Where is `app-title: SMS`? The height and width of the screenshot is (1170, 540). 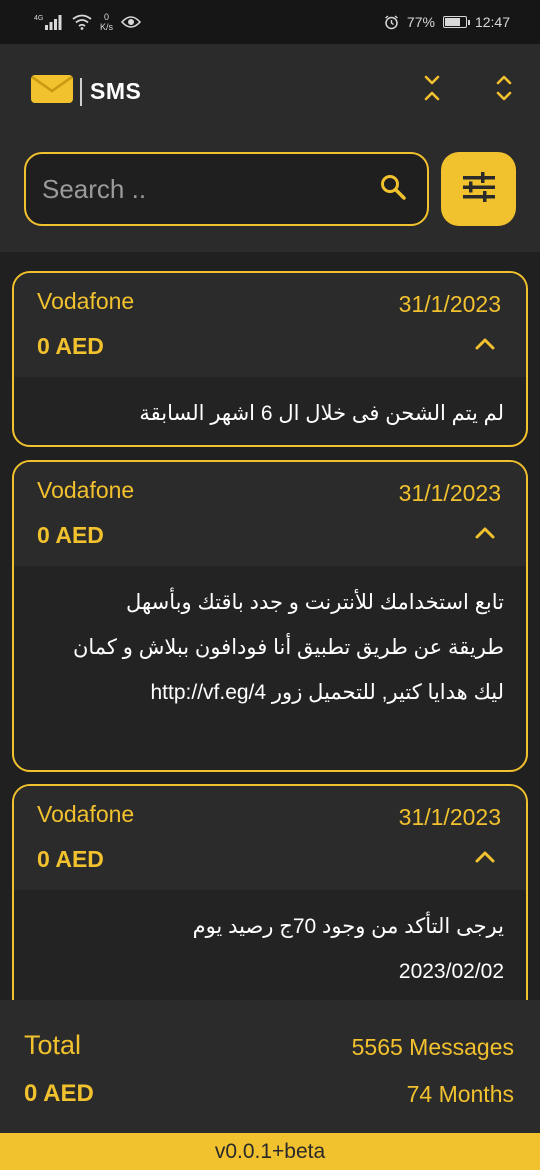
app-title: SMS is located at coordinates (116, 91).